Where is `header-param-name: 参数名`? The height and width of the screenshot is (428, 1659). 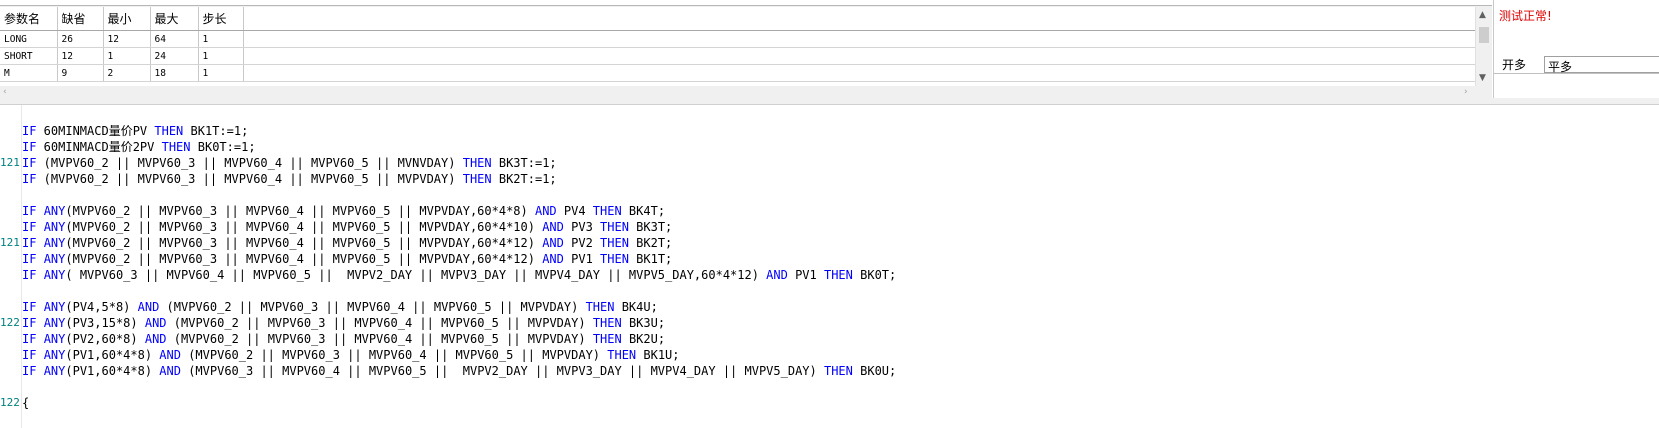
header-param-name: 参数名 is located at coordinates (29, 19).